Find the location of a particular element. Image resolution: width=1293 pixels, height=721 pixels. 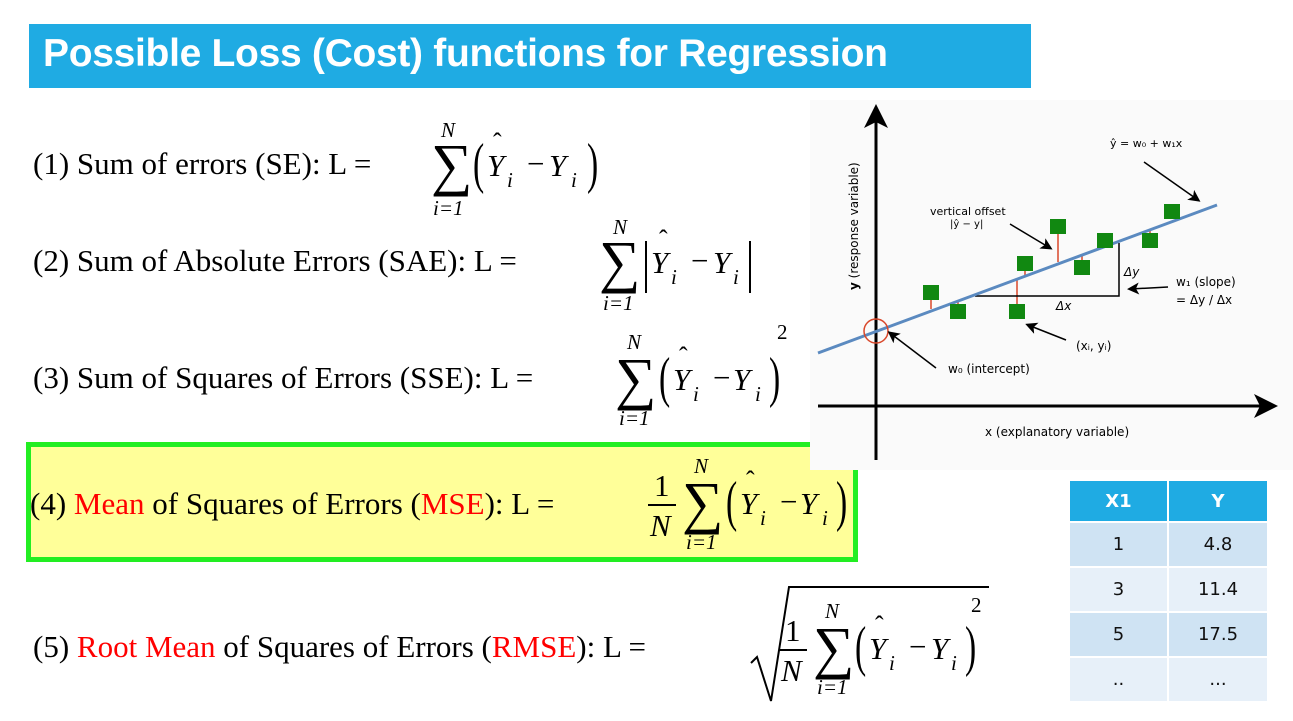

column-header-y: Y is located at coordinates (1218, 501).